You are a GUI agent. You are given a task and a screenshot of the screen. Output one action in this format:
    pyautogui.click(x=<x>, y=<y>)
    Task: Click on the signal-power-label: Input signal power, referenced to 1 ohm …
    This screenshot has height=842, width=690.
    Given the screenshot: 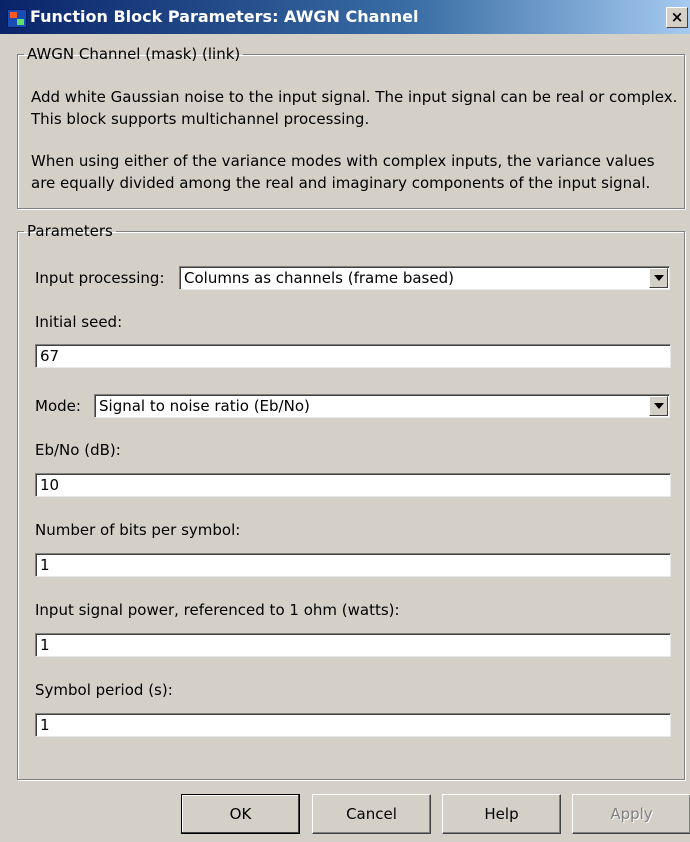 What is the action you would take?
    pyautogui.click(x=217, y=610)
    